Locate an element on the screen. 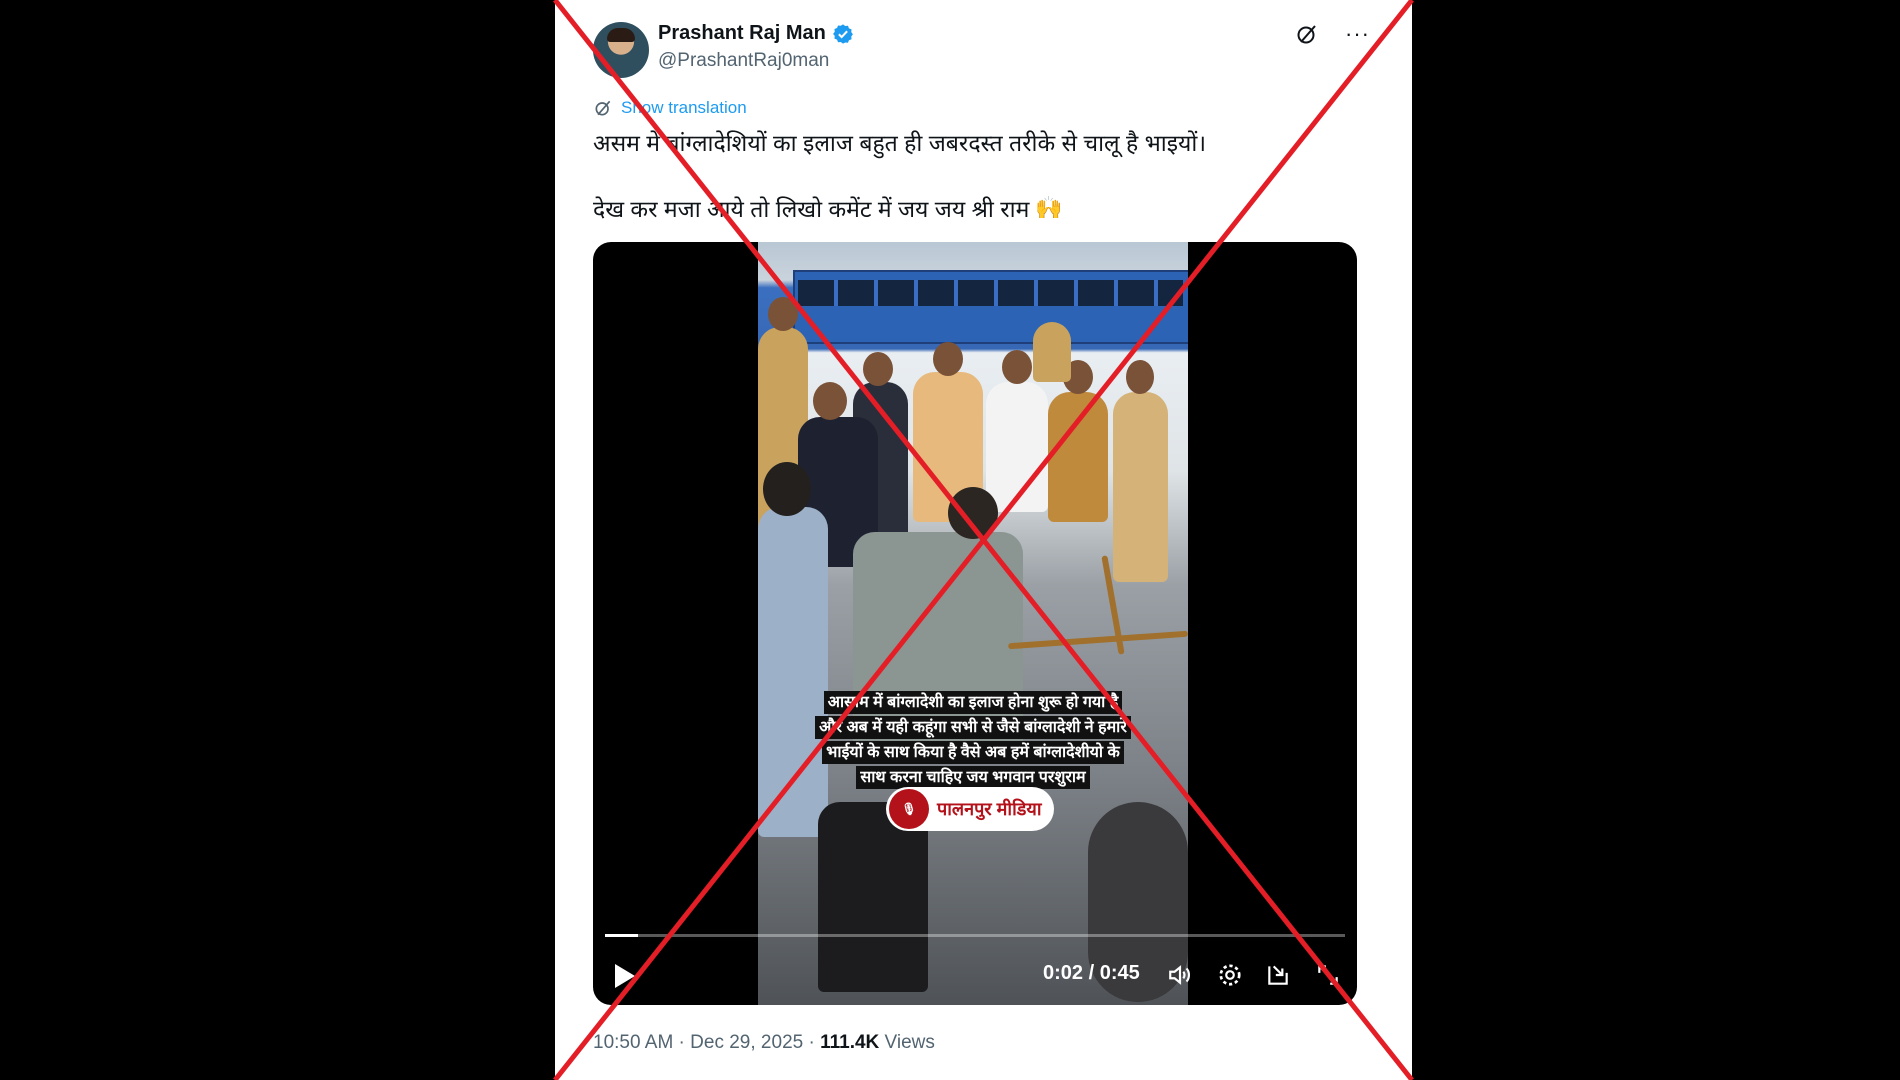 This screenshot has width=1900, height=1080. show-translation-label: Show translation is located at coordinates (684, 108).